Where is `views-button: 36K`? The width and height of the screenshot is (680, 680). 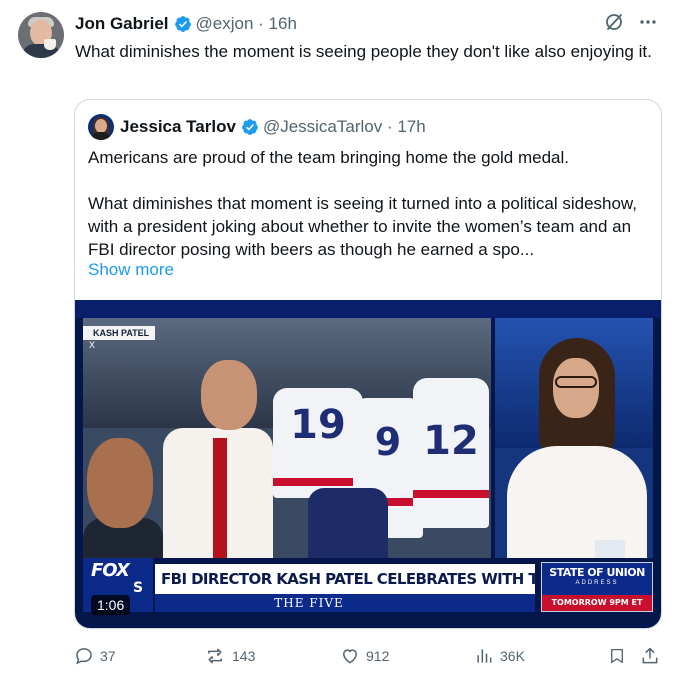 views-button: 36K is located at coordinates (499, 656).